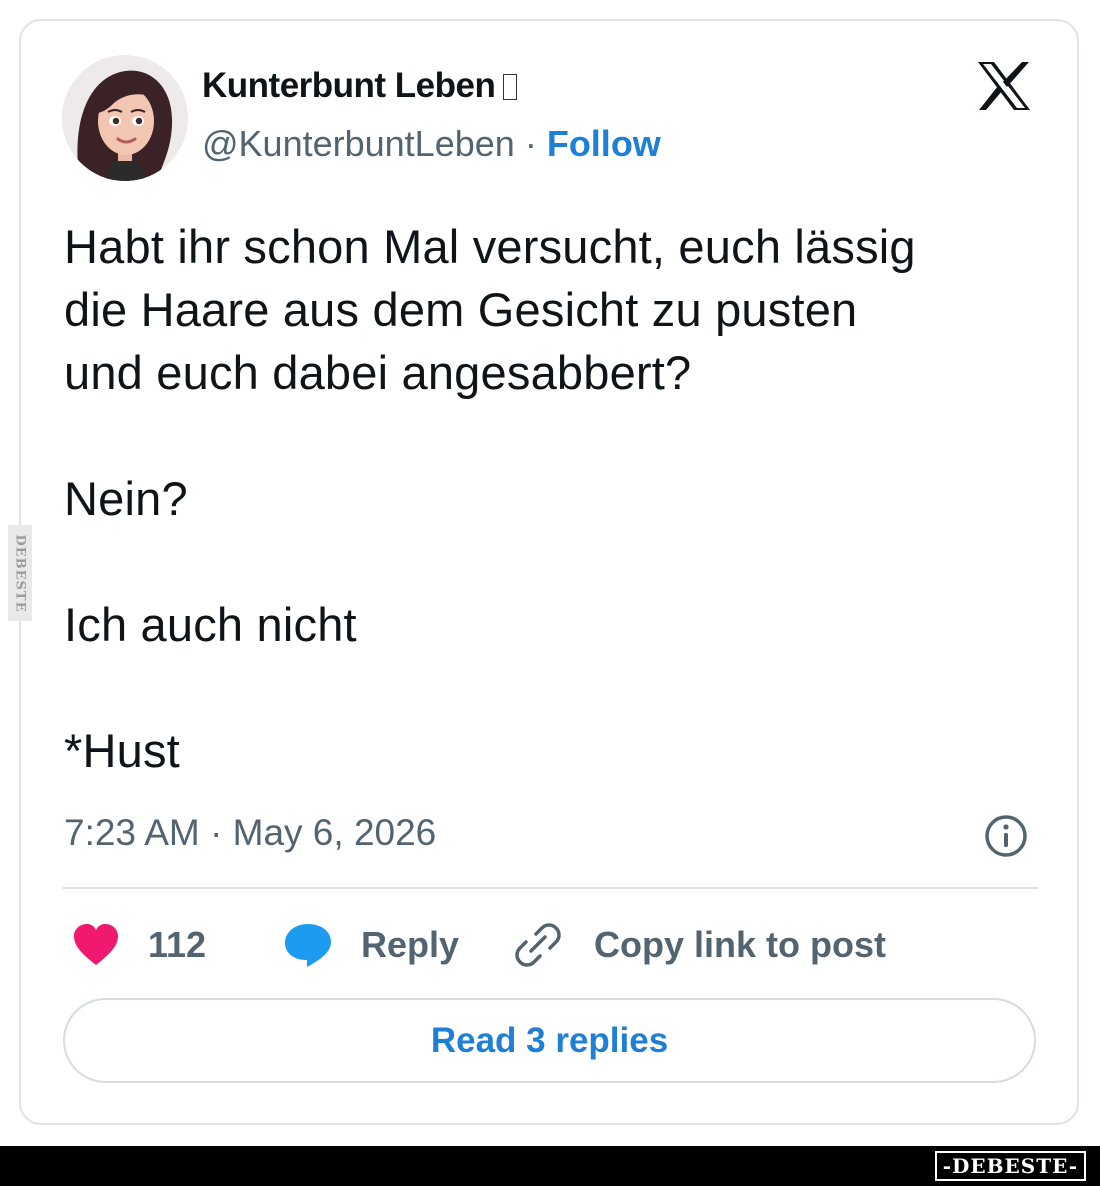 This screenshot has width=1100, height=1186. Describe the element at coordinates (549, 1040) in the screenshot. I see `read-replies-button: Read 3 replies` at that location.